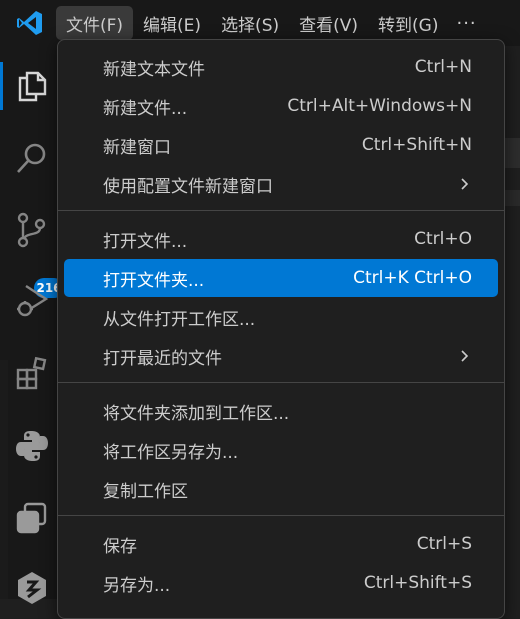 The image size is (520, 619). I want to click on menu-view: 查看(V), so click(328, 23).